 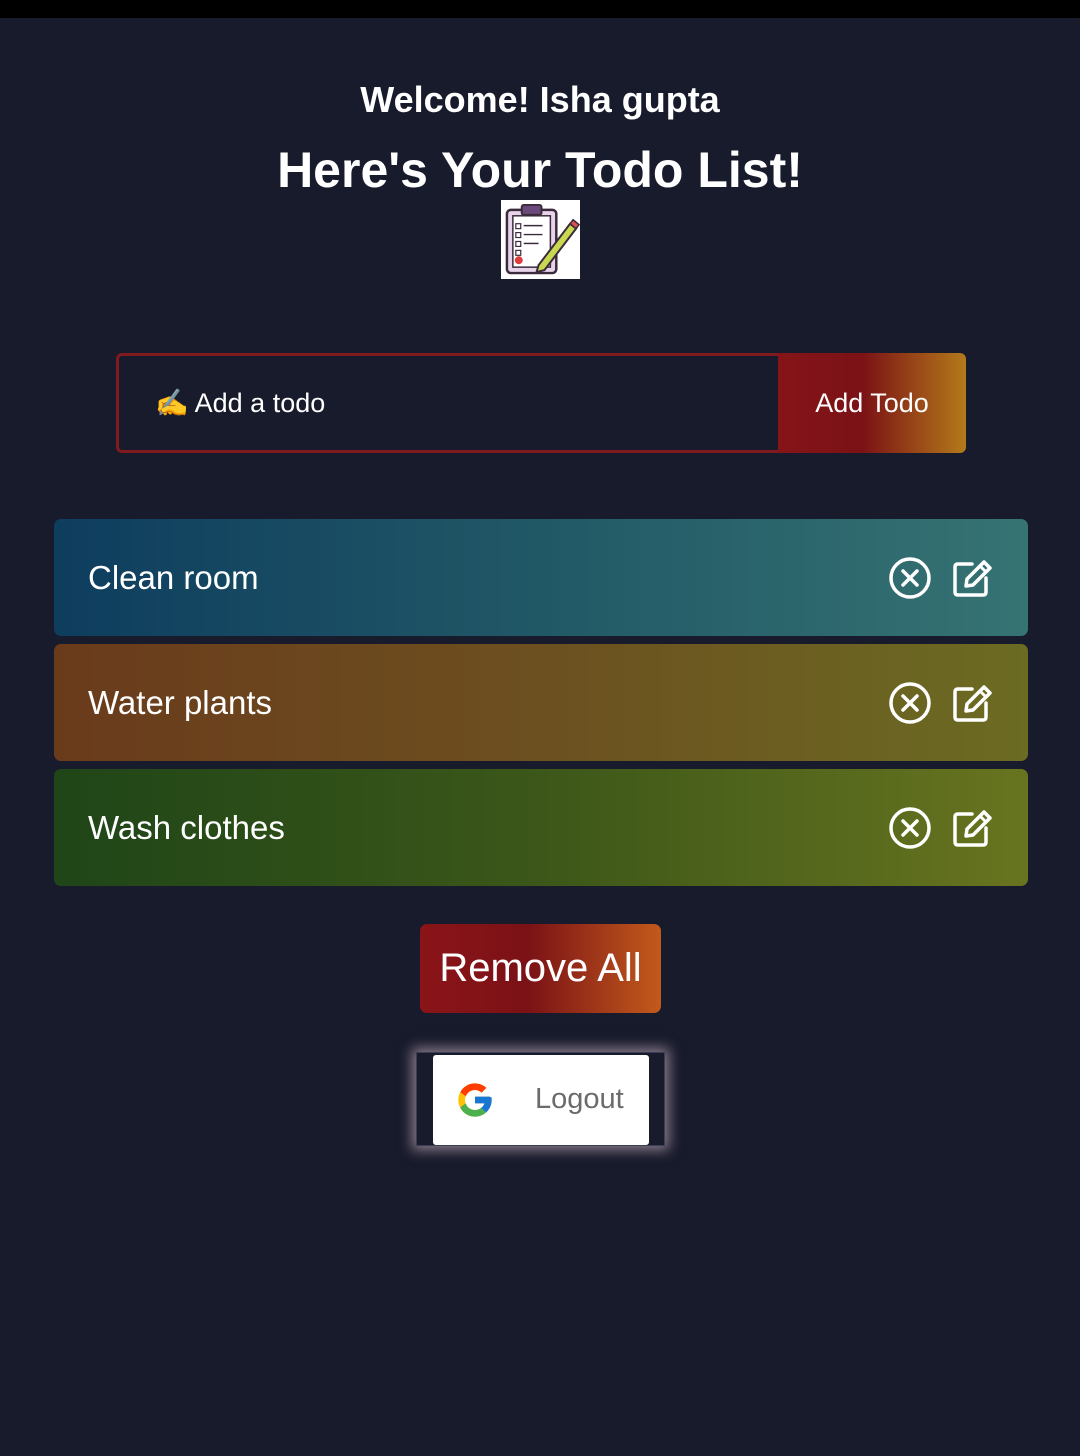 What do you see at coordinates (173, 577) in the screenshot?
I see `todo-text: Clean room` at bounding box center [173, 577].